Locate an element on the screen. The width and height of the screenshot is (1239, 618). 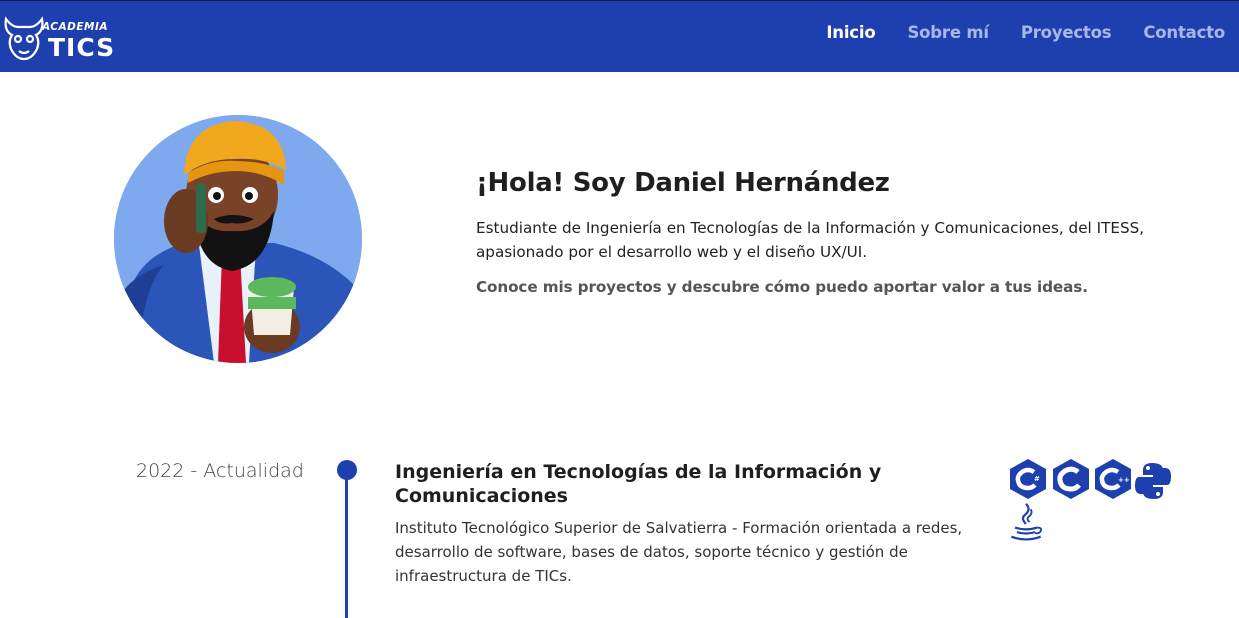
logo-text-top: ACADEMIA is located at coordinates (74, 27).